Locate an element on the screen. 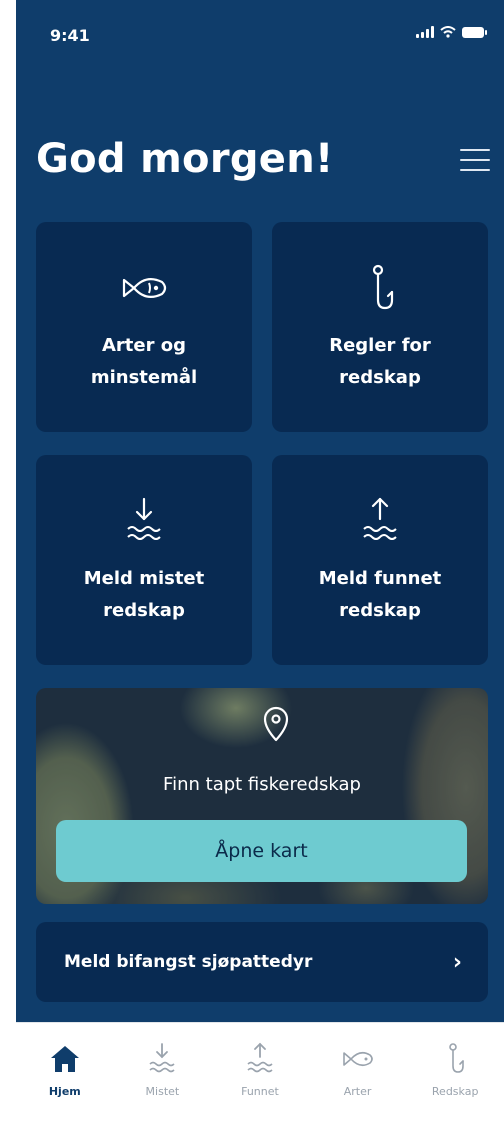 The image size is (504, 1137). tile-report-lost: Meld mistet redskap is located at coordinates (144, 560).